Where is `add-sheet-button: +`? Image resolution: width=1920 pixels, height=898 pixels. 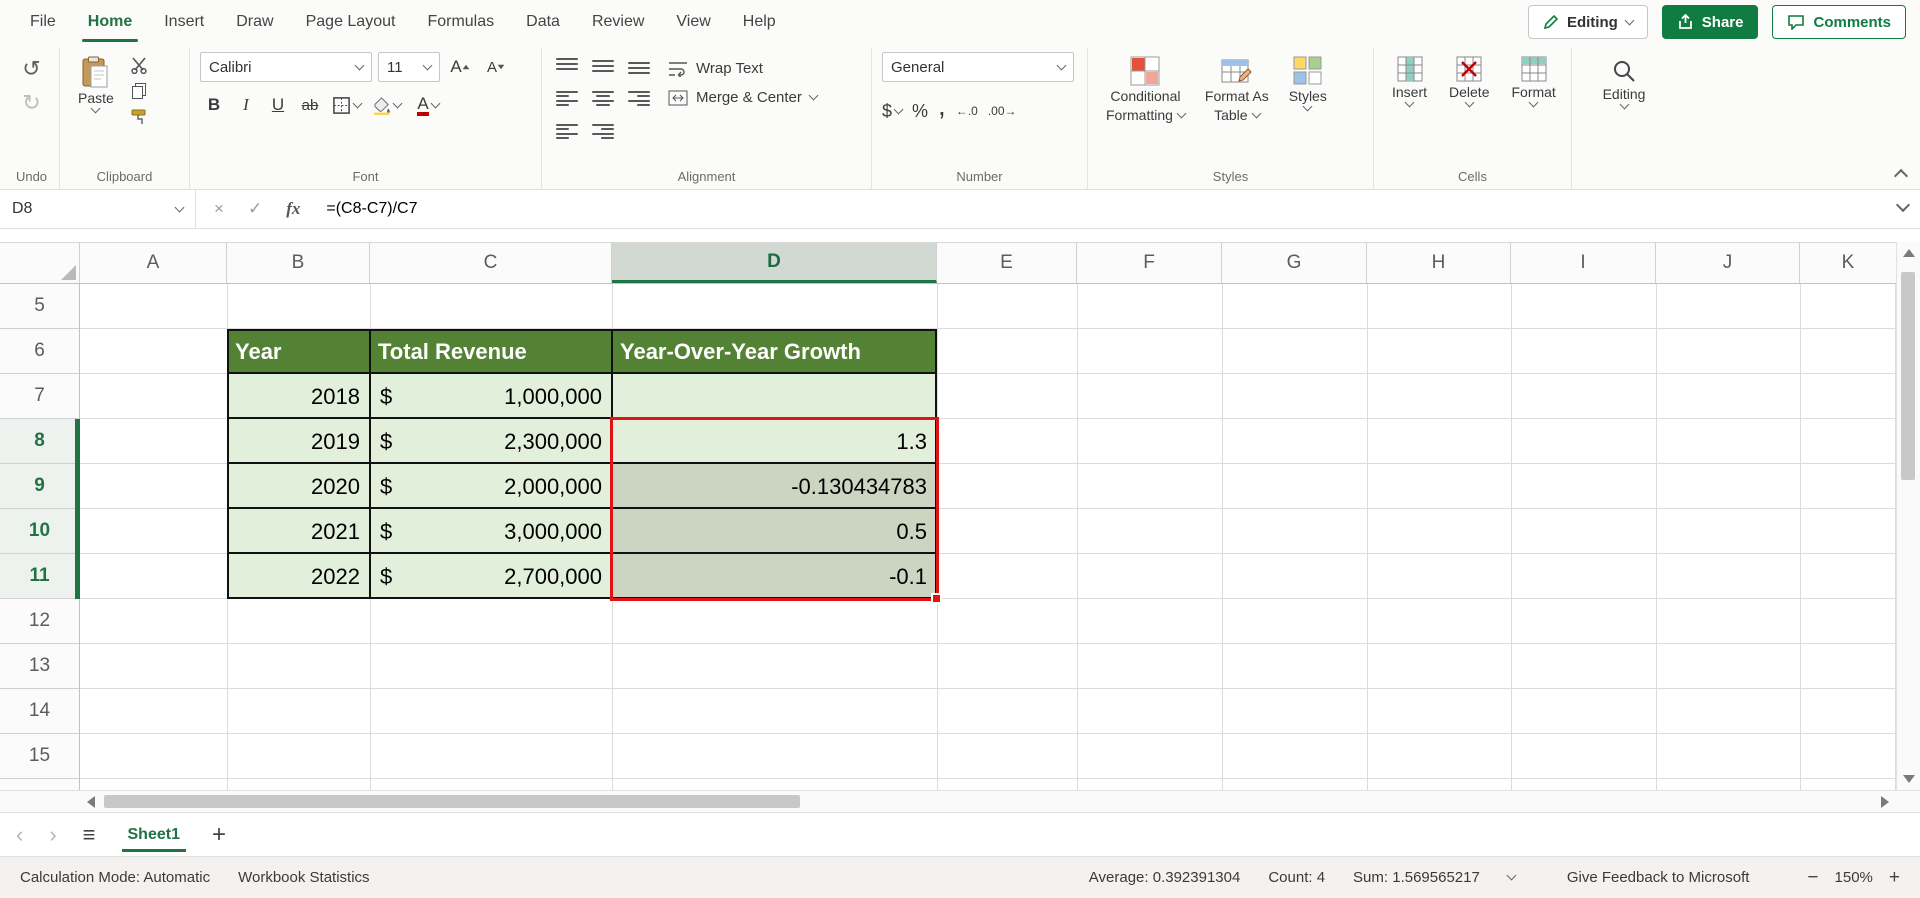
add-sheet-button: + is located at coordinates (219, 835).